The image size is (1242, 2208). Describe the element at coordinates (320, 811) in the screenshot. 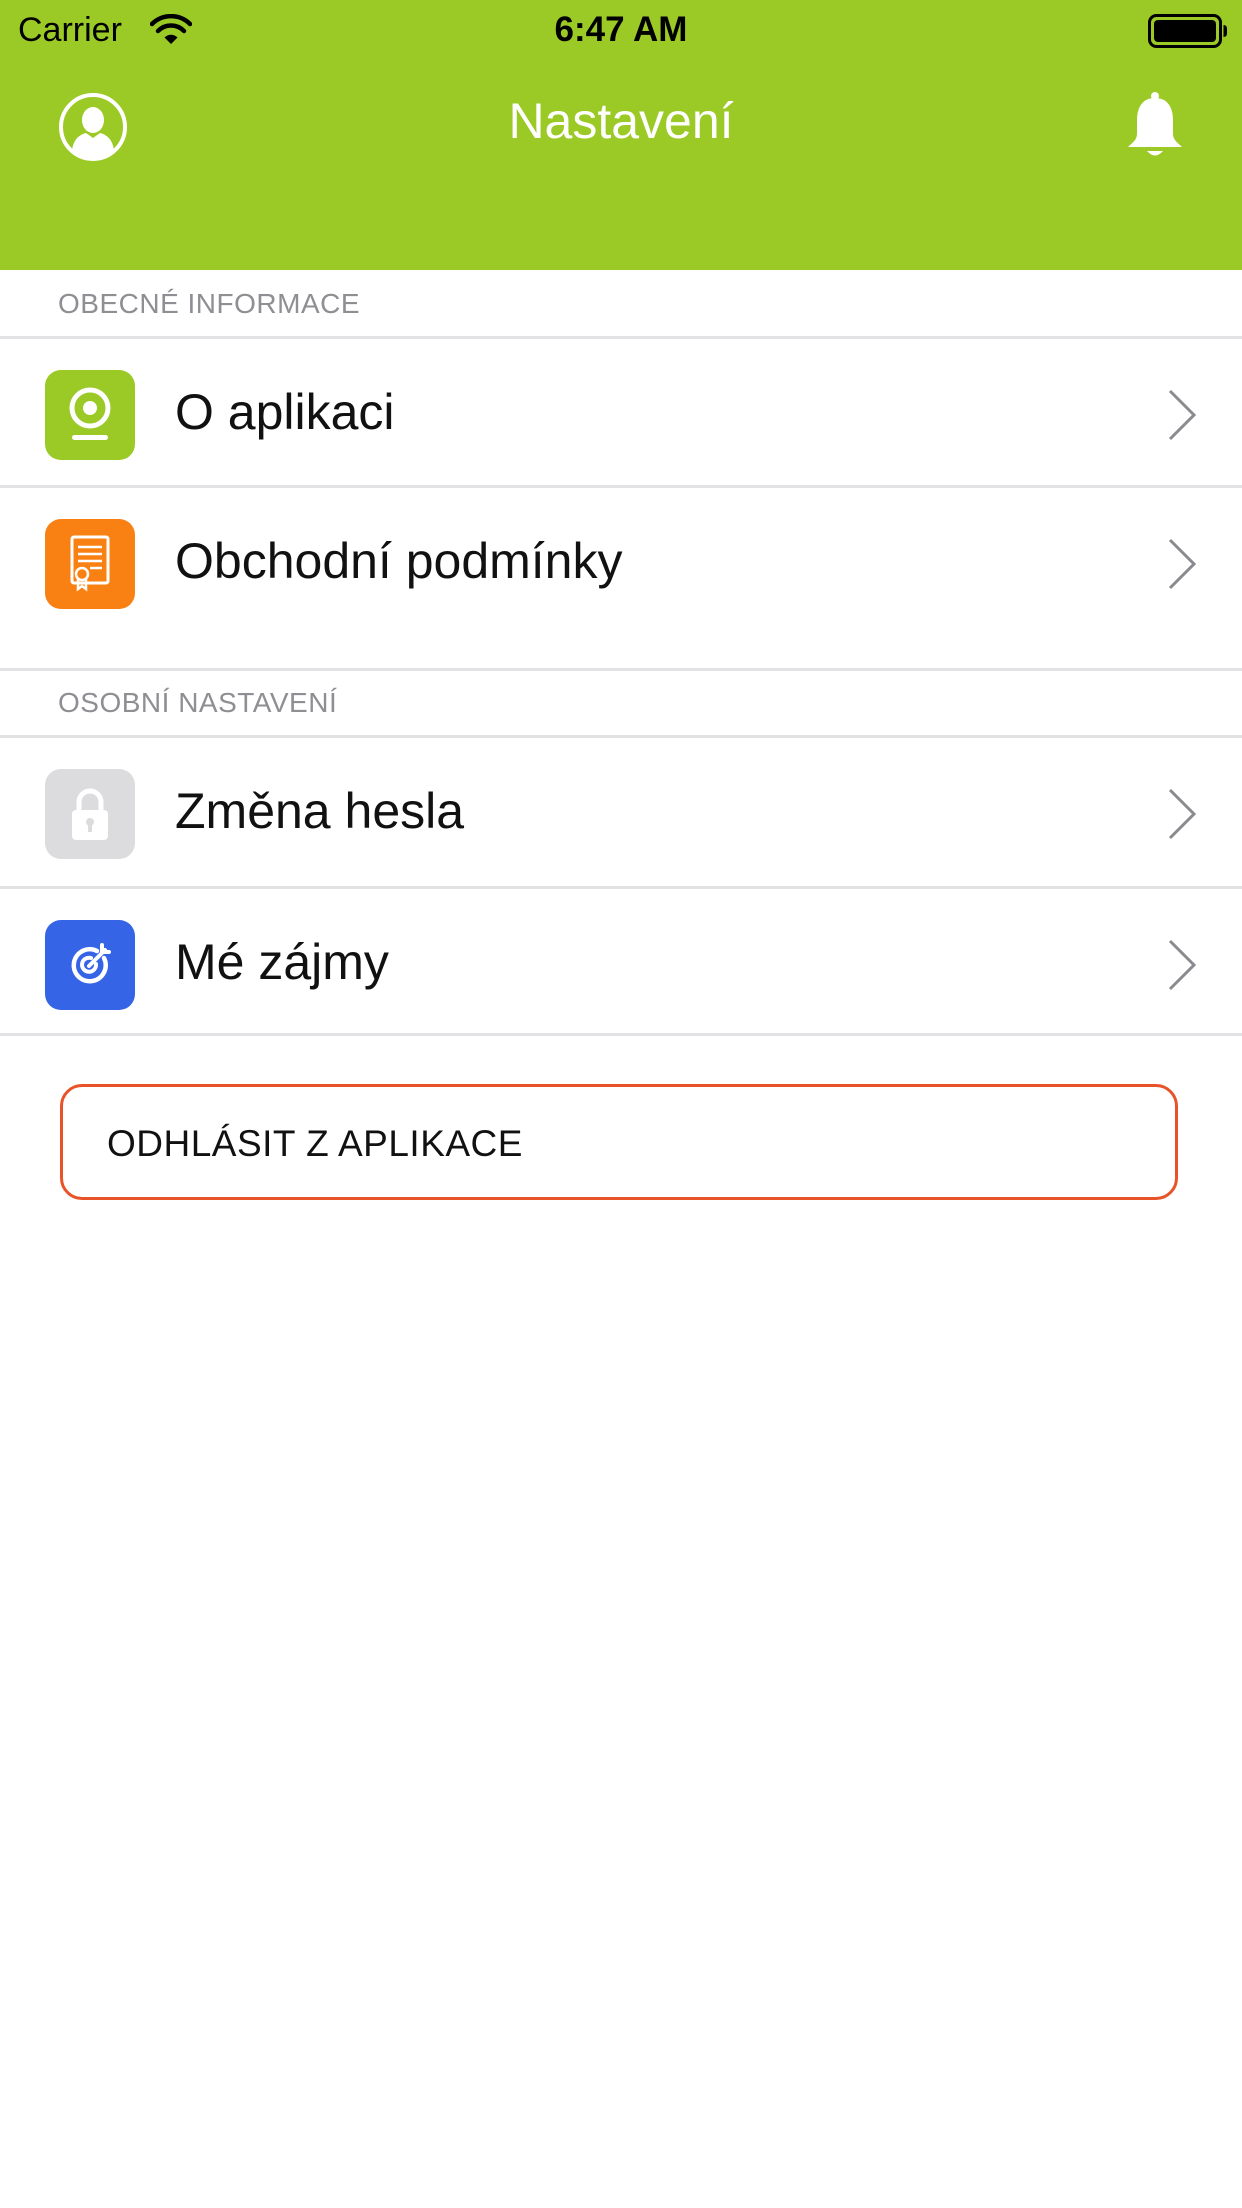

I see `row-label: Změna hesla` at that location.